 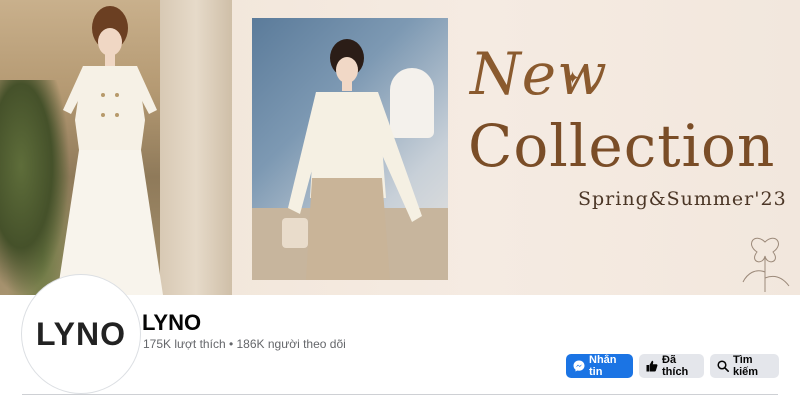 What do you see at coordinates (171, 323) in the screenshot?
I see `page-title: LYNO` at bounding box center [171, 323].